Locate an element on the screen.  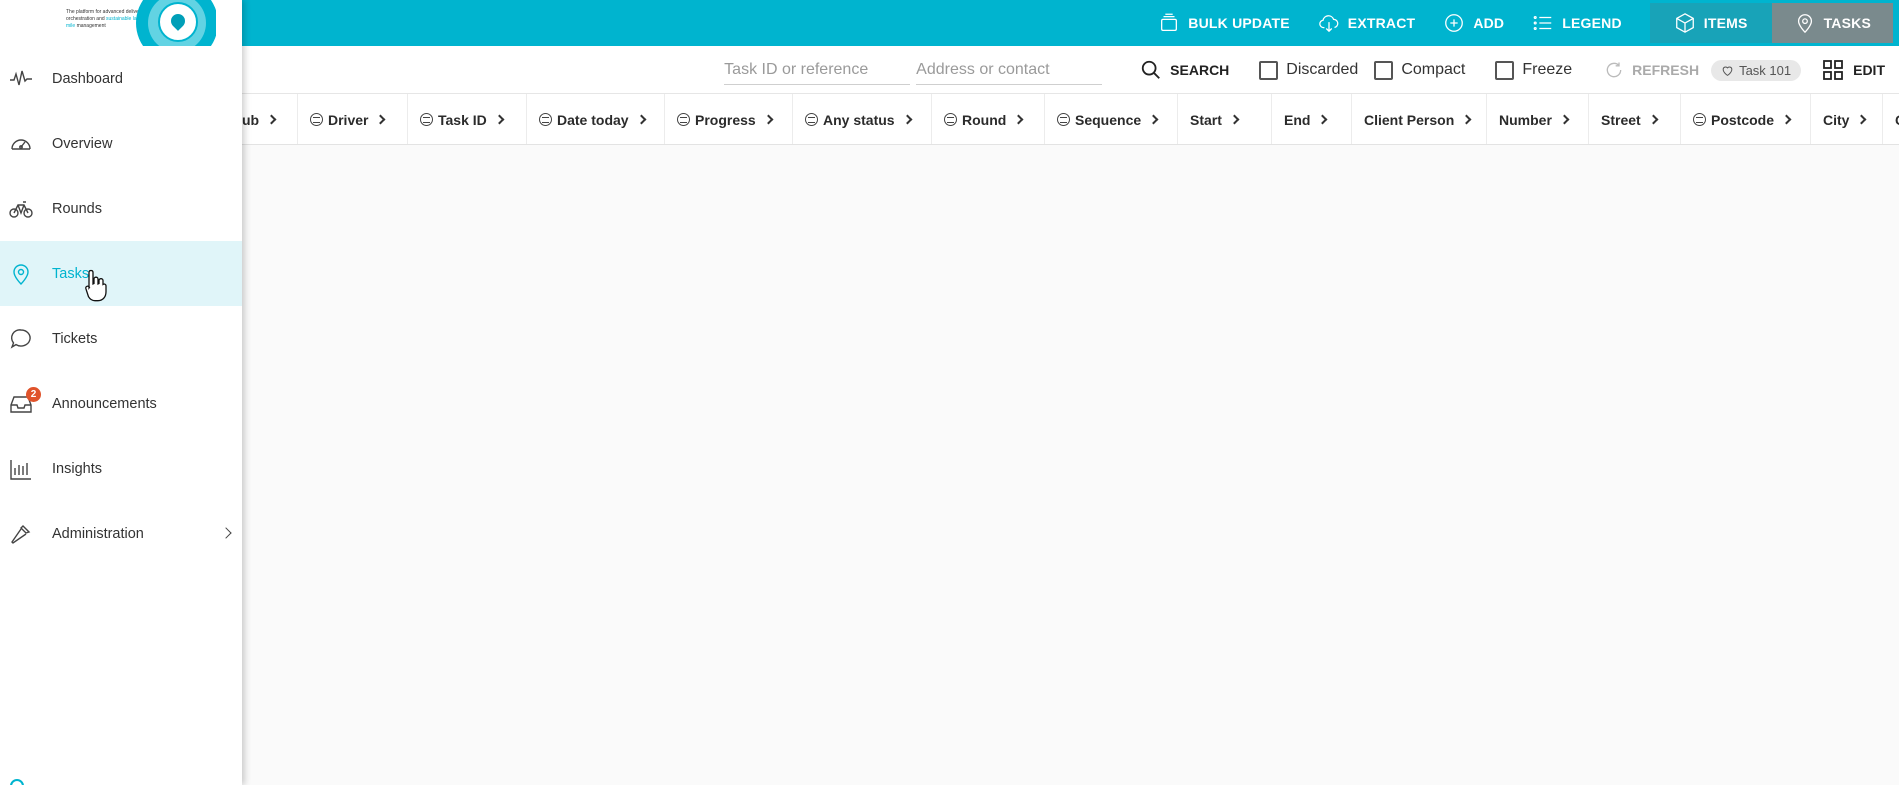
bulk-update-label: BULK UPDATE is located at coordinates (1239, 23).